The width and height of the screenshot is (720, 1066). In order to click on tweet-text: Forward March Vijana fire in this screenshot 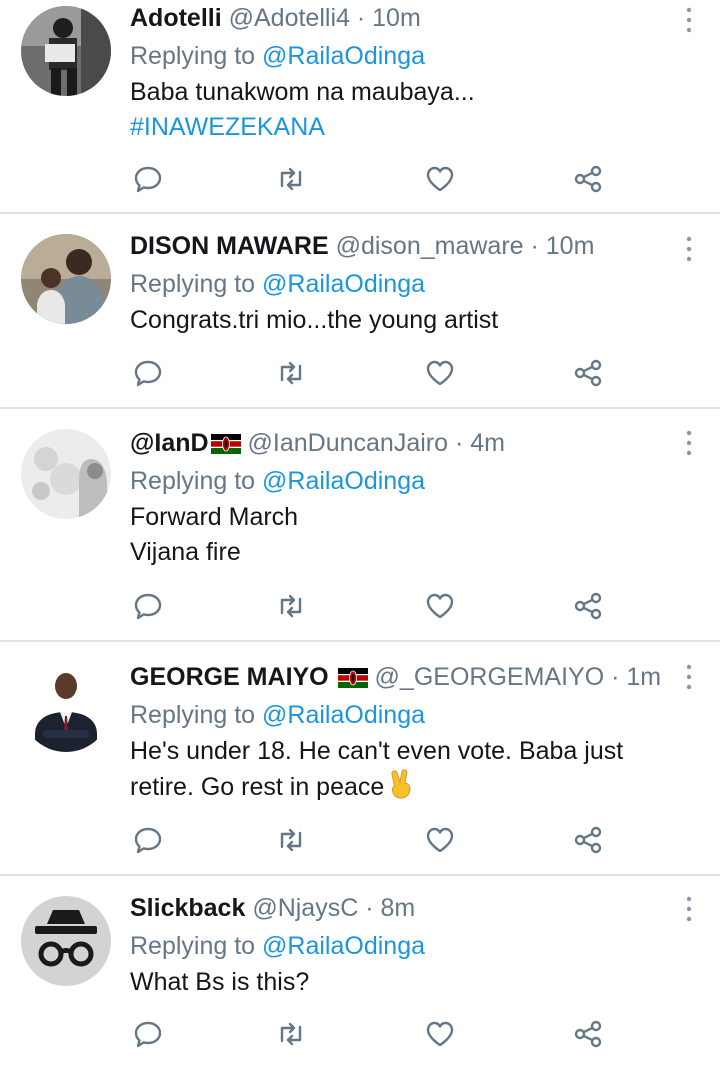, I will do `click(410, 535)`.